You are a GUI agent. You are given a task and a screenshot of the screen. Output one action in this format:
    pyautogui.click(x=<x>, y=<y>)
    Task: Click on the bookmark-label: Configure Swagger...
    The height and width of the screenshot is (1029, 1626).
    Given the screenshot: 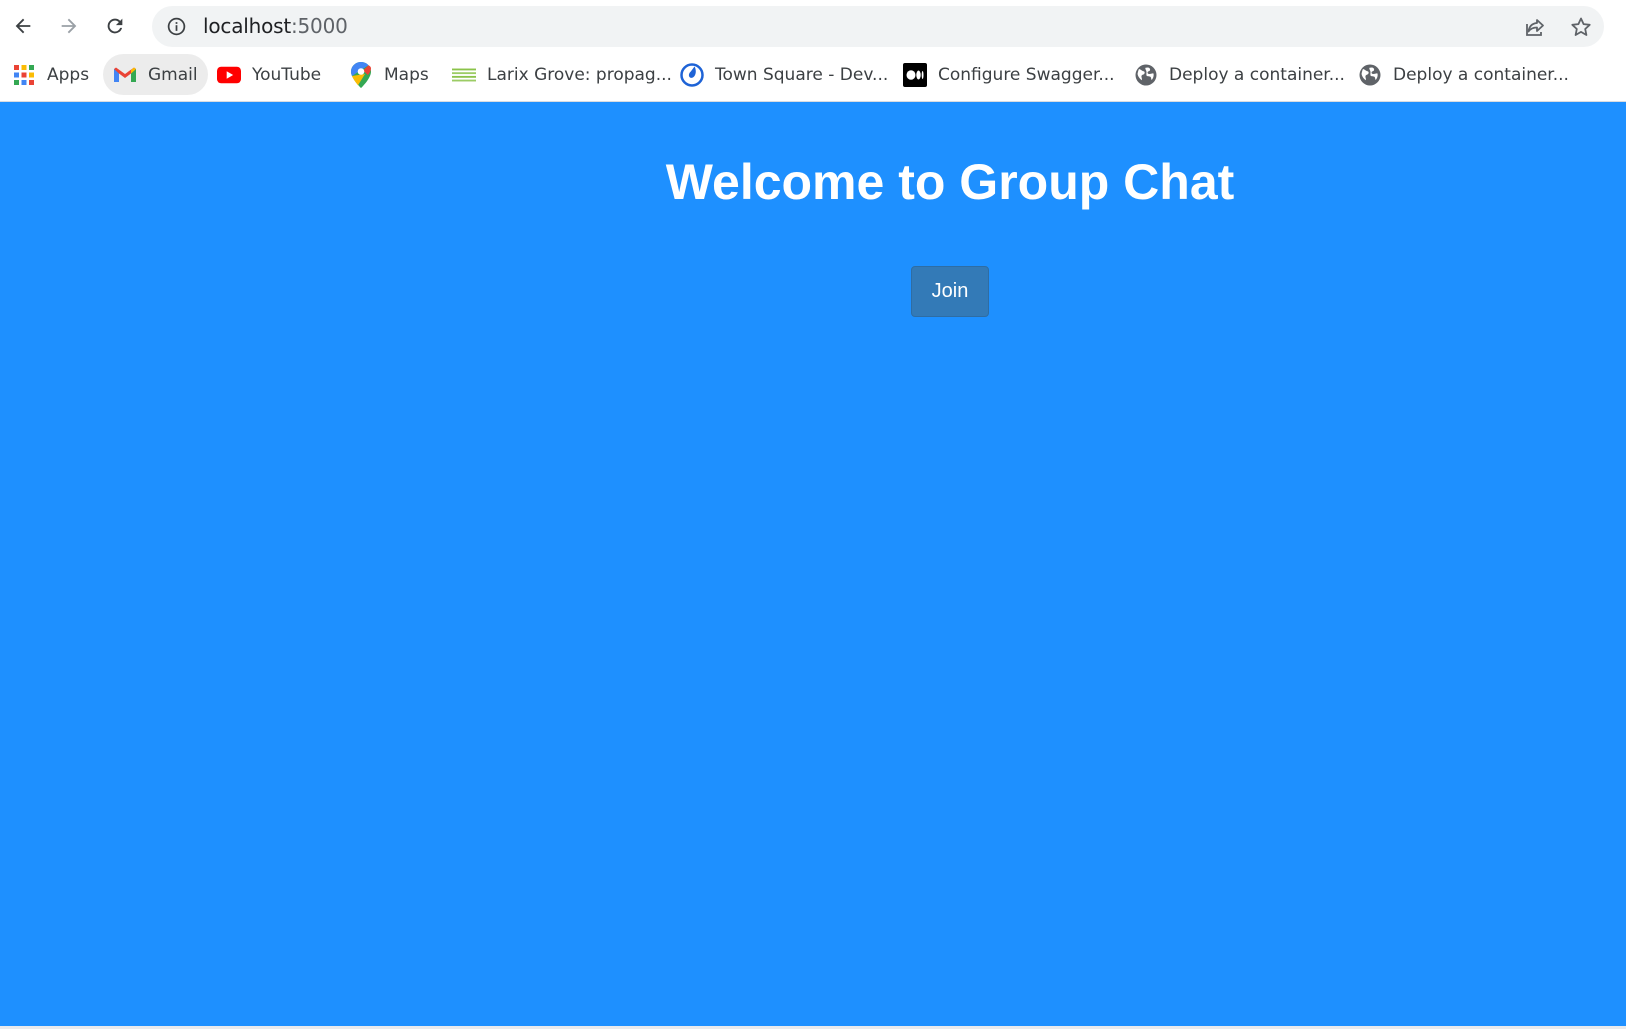 What is the action you would take?
    pyautogui.click(x=1026, y=74)
    